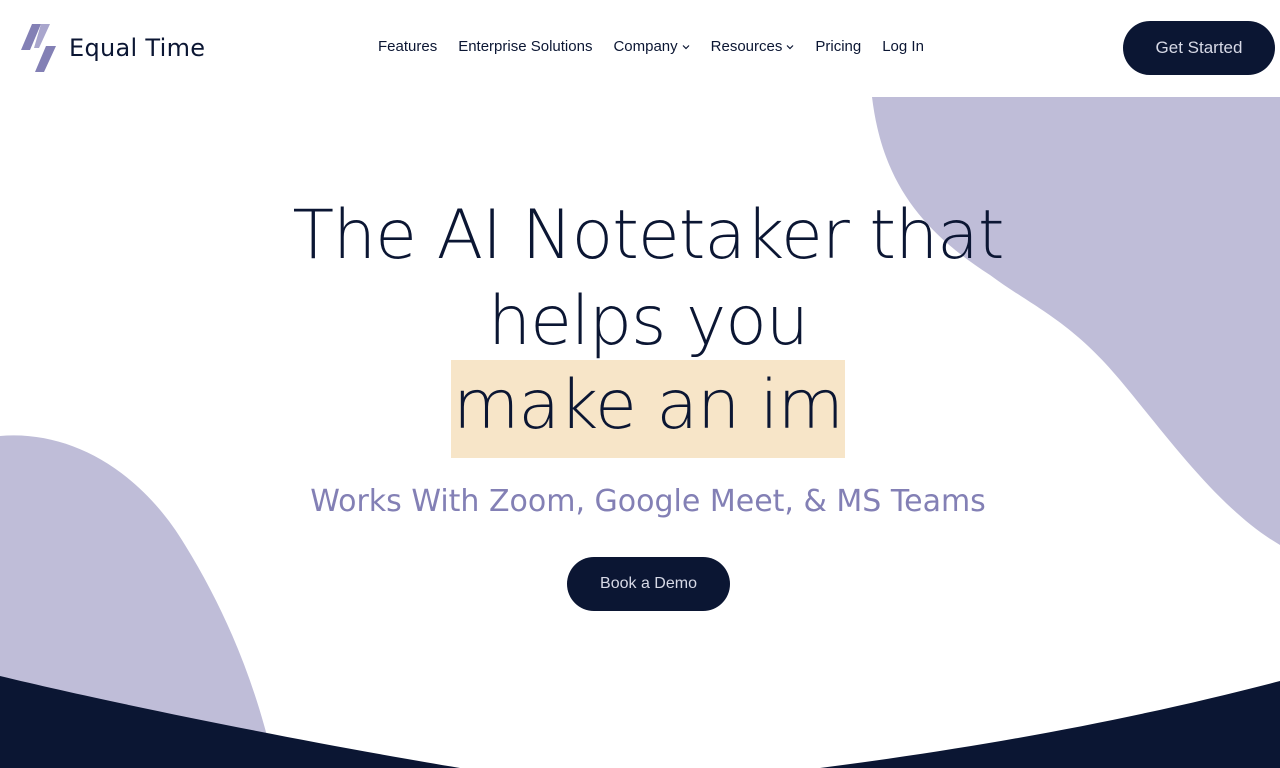 The image size is (1280, 768). What do you see at coordinates (648, 501) in the screenshot?
I see `hero-subheadline: Works With Zoom, Google Meet, & MS Teams` at bounding box center [648, 501].